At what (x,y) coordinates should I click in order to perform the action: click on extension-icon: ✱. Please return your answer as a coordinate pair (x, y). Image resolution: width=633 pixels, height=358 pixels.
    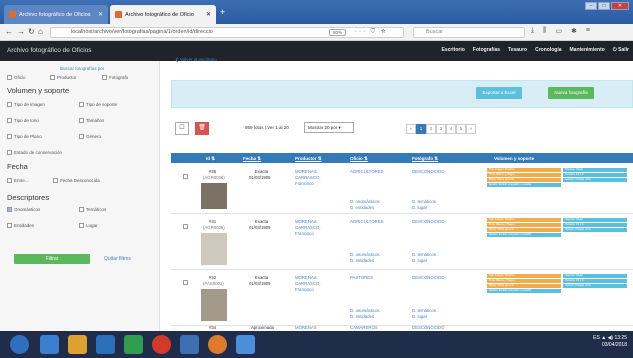
    Looking at the image, I should click on (574, 31).